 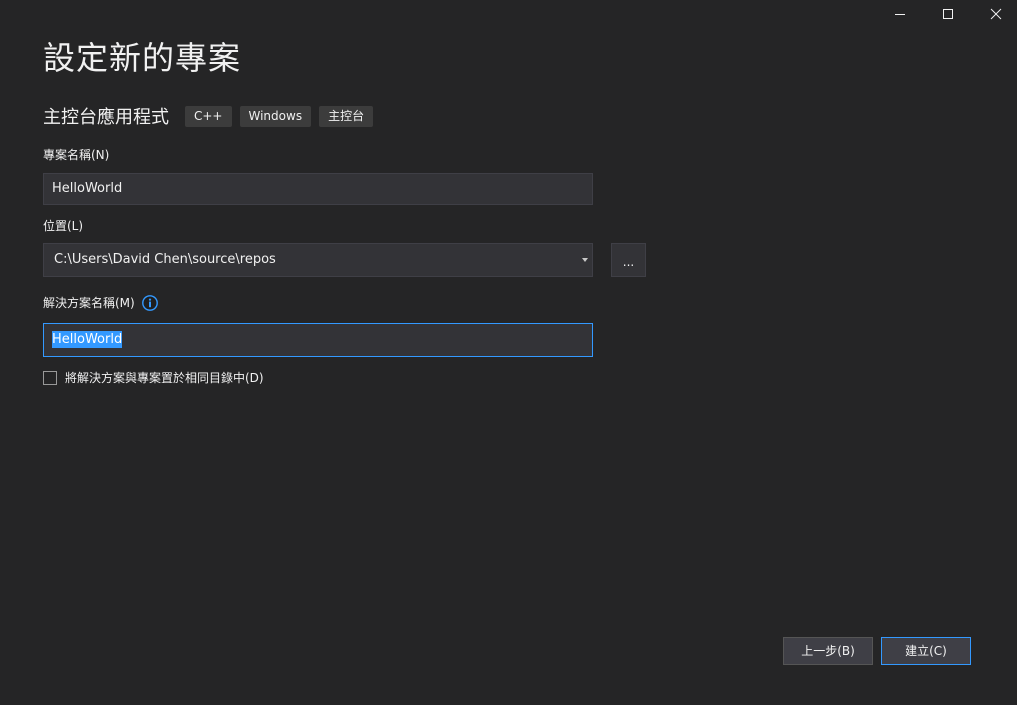 I want to click on chevron-down-icon, so click(x=585, y=260).